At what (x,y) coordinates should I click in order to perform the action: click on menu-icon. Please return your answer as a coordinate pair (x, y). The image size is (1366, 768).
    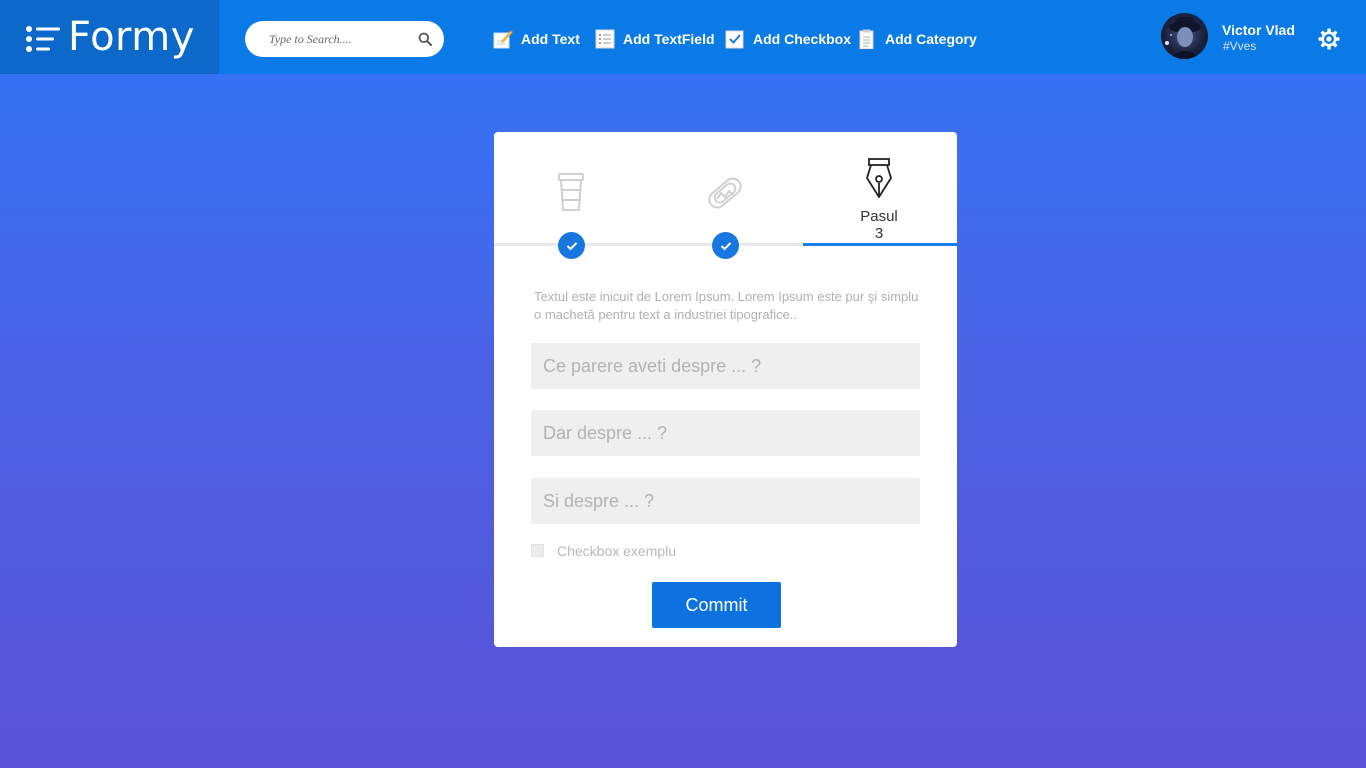
    Looking at the image, I should click on (43, 39).